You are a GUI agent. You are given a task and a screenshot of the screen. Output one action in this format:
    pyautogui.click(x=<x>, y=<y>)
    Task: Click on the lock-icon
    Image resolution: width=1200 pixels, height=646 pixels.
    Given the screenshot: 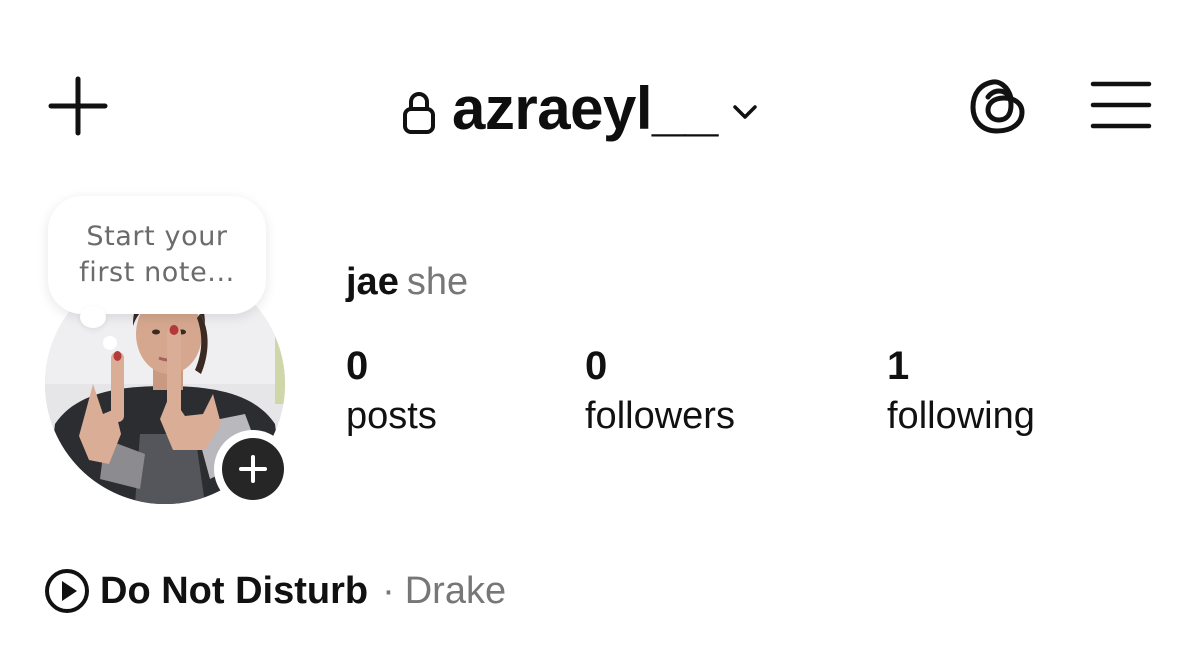 What is the action you would take?
    pyautogui.click(x=419, y=109)
    